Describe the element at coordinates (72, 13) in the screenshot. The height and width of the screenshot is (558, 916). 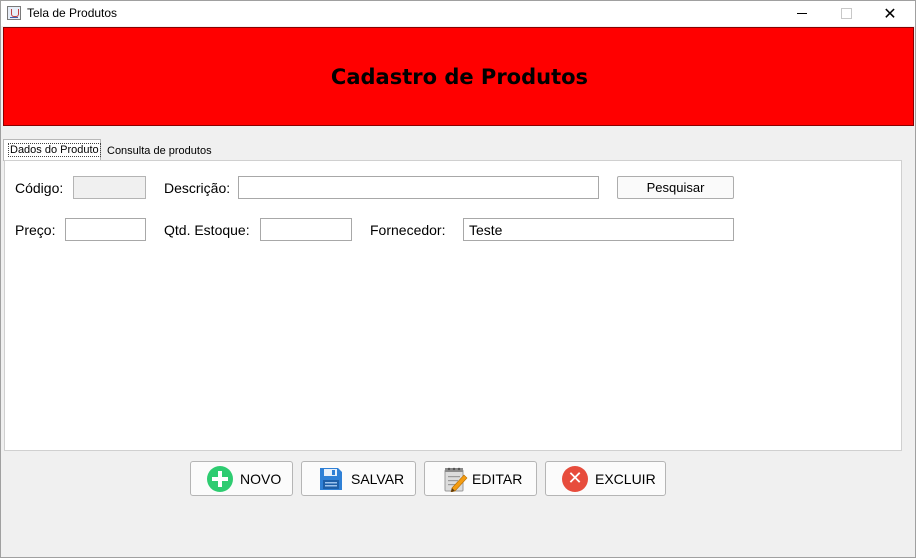
I see `window-title: Tela de Produtos` at that location.